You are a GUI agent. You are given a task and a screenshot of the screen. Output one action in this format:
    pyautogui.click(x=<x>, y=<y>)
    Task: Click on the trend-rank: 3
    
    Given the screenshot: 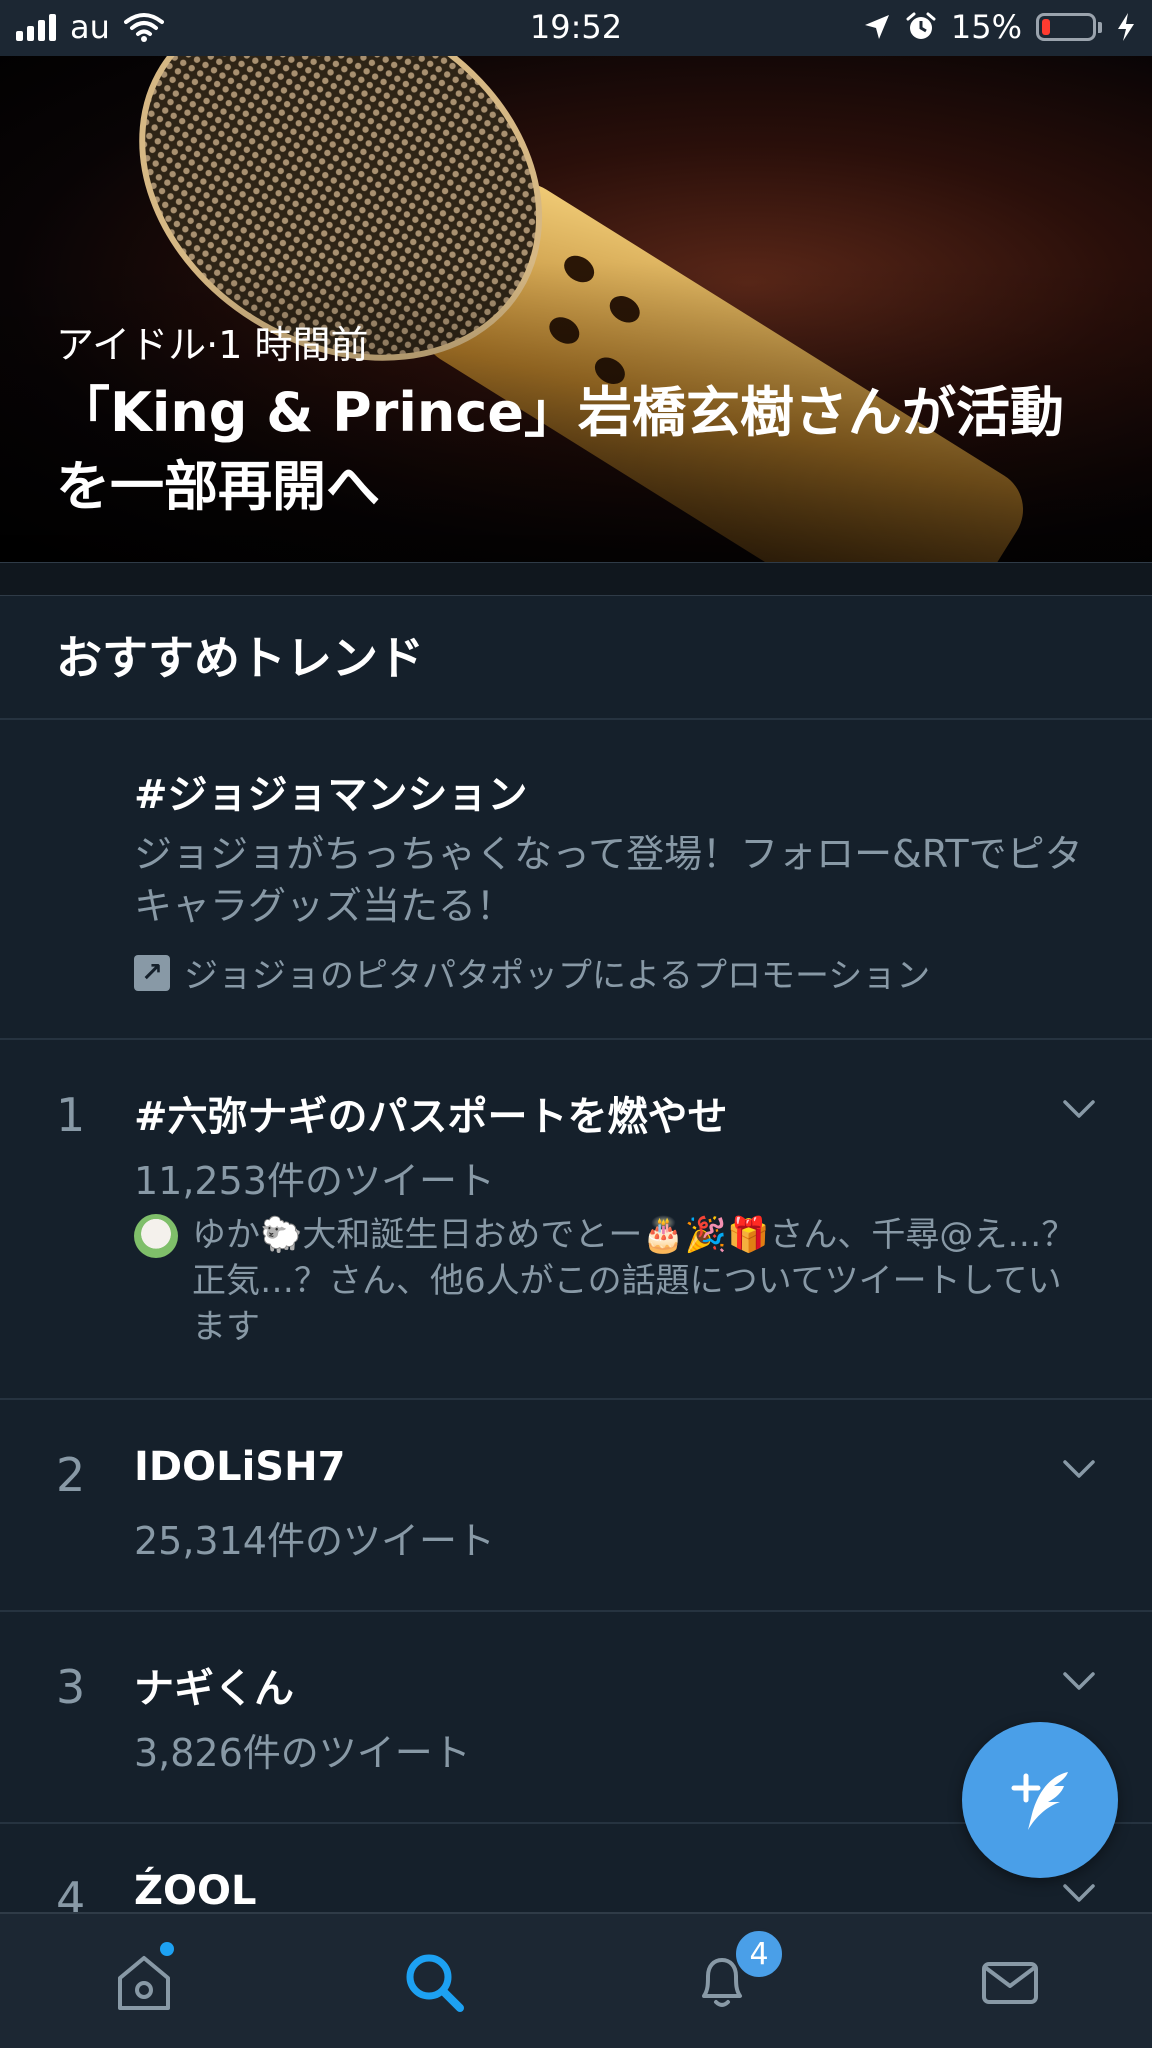 What is the action you would take?
    pyautogui.click(x=71, y=1687)
    